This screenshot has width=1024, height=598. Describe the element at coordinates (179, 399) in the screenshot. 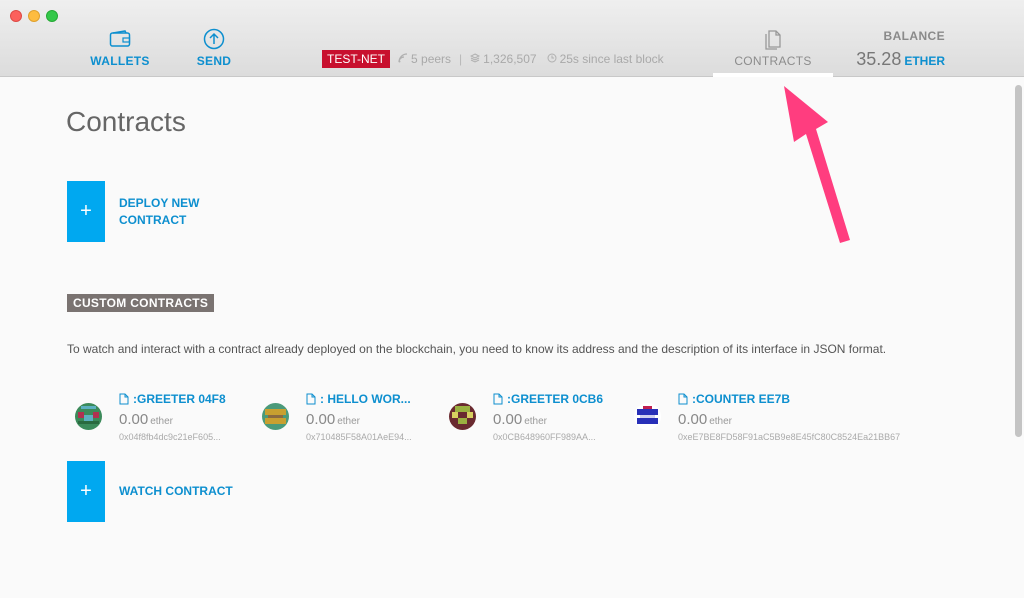

I see `contract-name: :GREETER 04F8` at that location.